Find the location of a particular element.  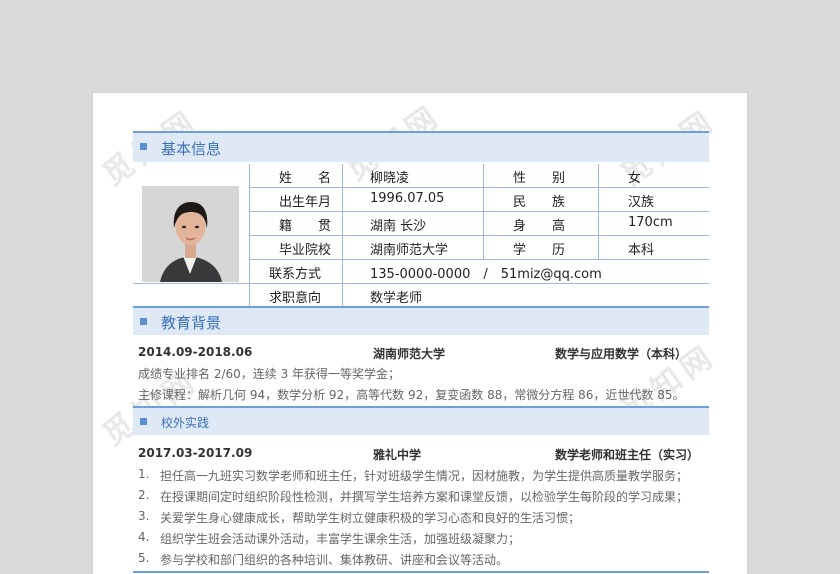

practice-item-number: 2. is located at coordinates (144, 495).